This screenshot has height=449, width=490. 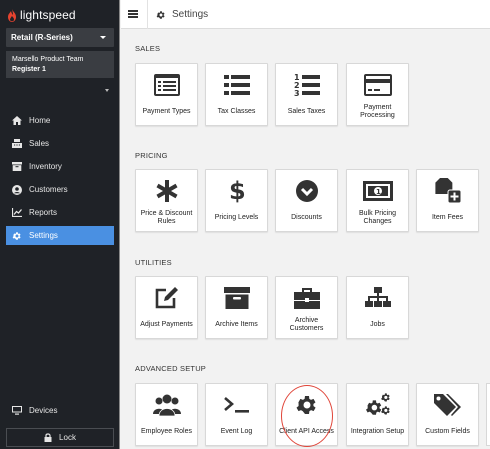 I want to click on sidebar-item-label: Reports, so click(x=43, y=212).